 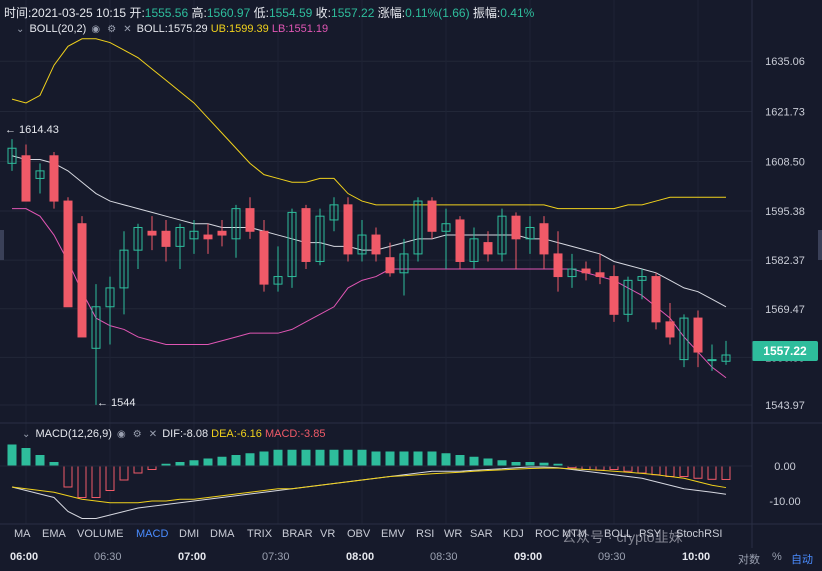 I want to click on low-marker: ← 1544, so click(x=116, y=403).